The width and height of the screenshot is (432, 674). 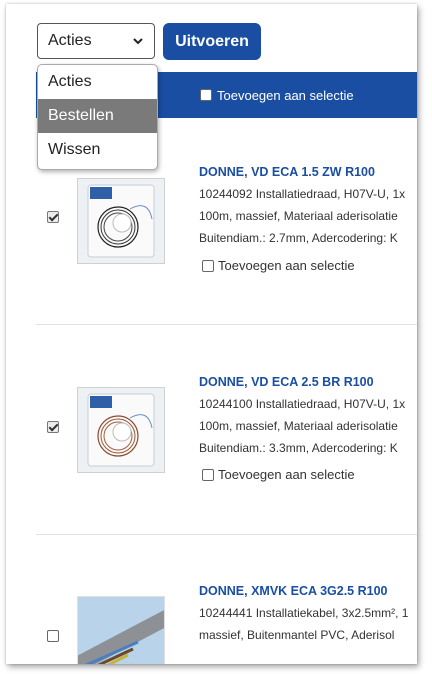 I want to click on product-description-line: Buitendiam.: 2.7mm, Adercodering: K, so click(x=298, y=238).